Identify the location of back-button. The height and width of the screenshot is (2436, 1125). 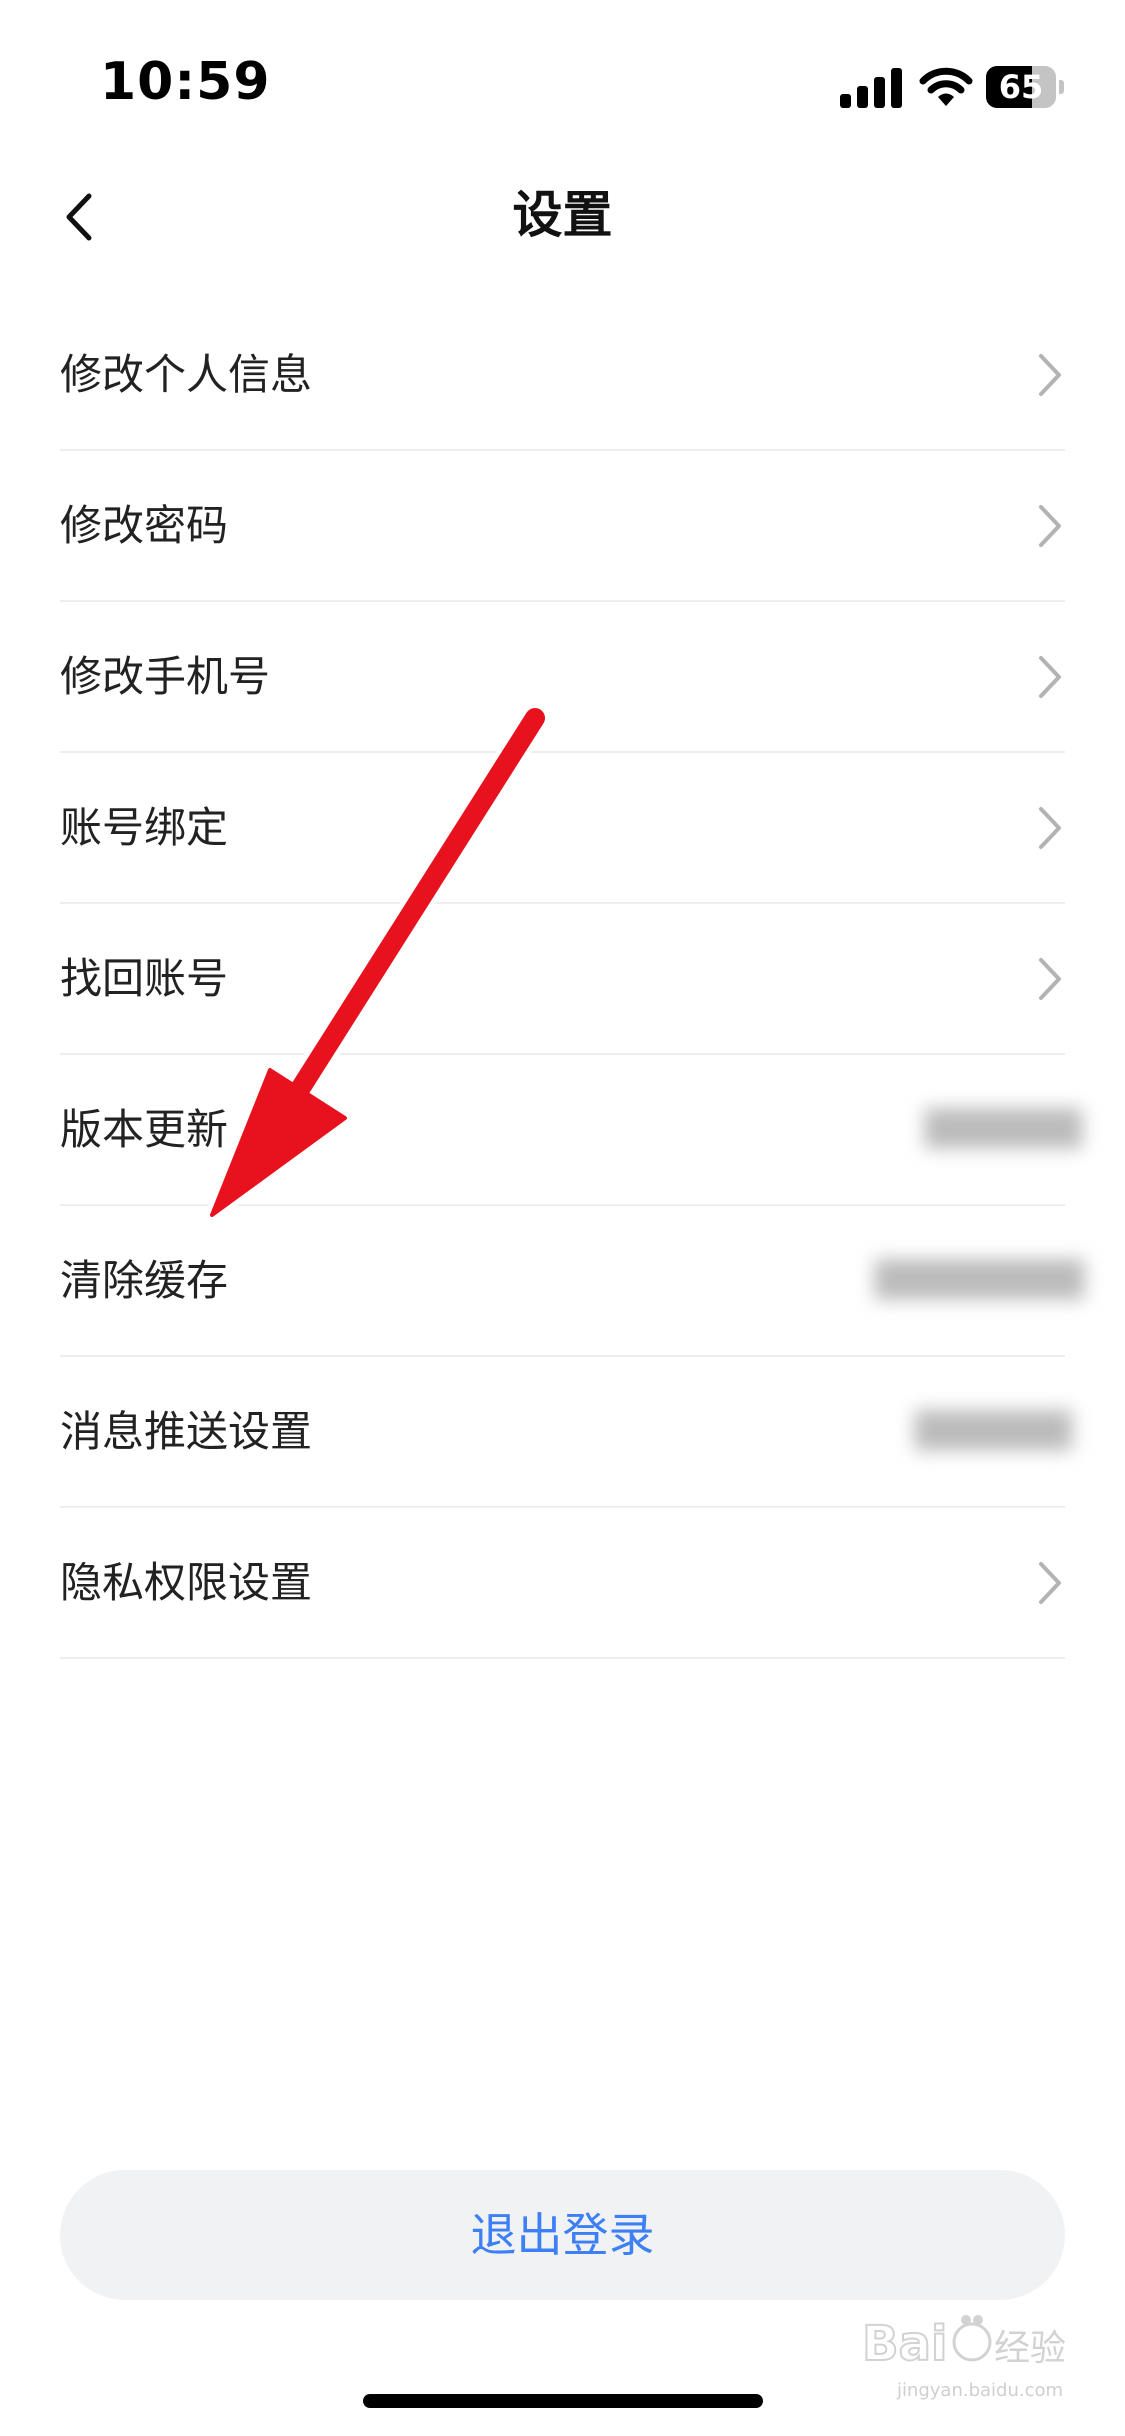
(85, 215).